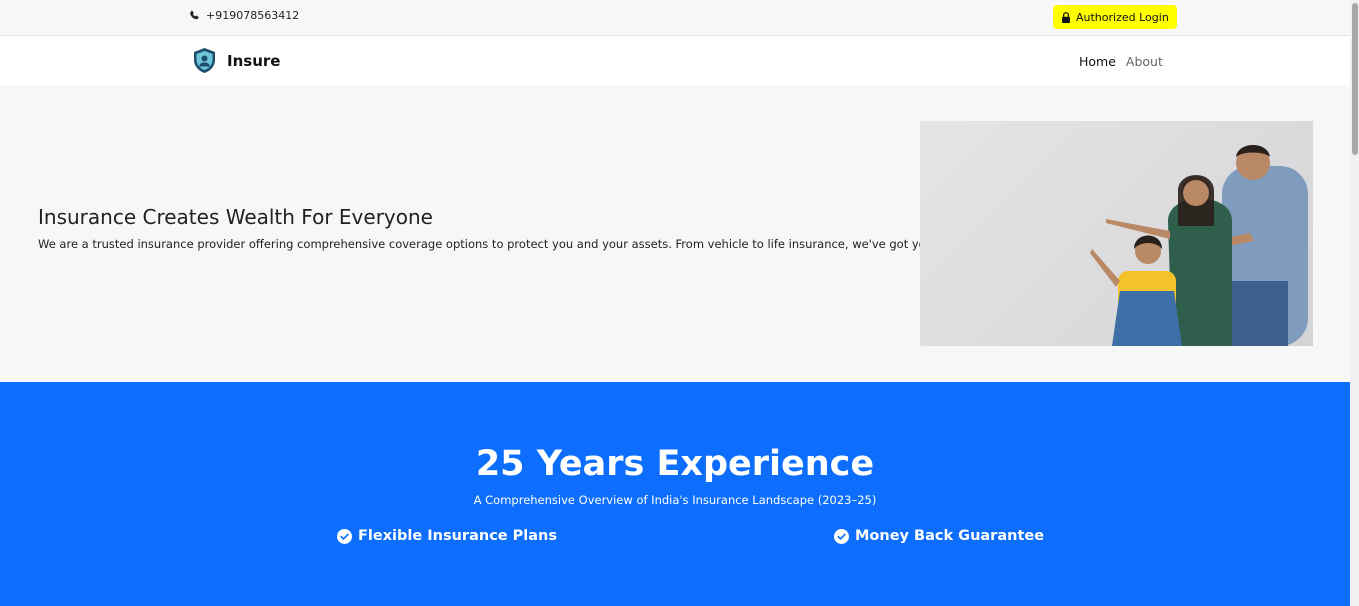 The width and height of the screenshot is (1359, 606). I want to click on feature-flexible-plans: Flexible Insurance Plans, so click(447, 536).